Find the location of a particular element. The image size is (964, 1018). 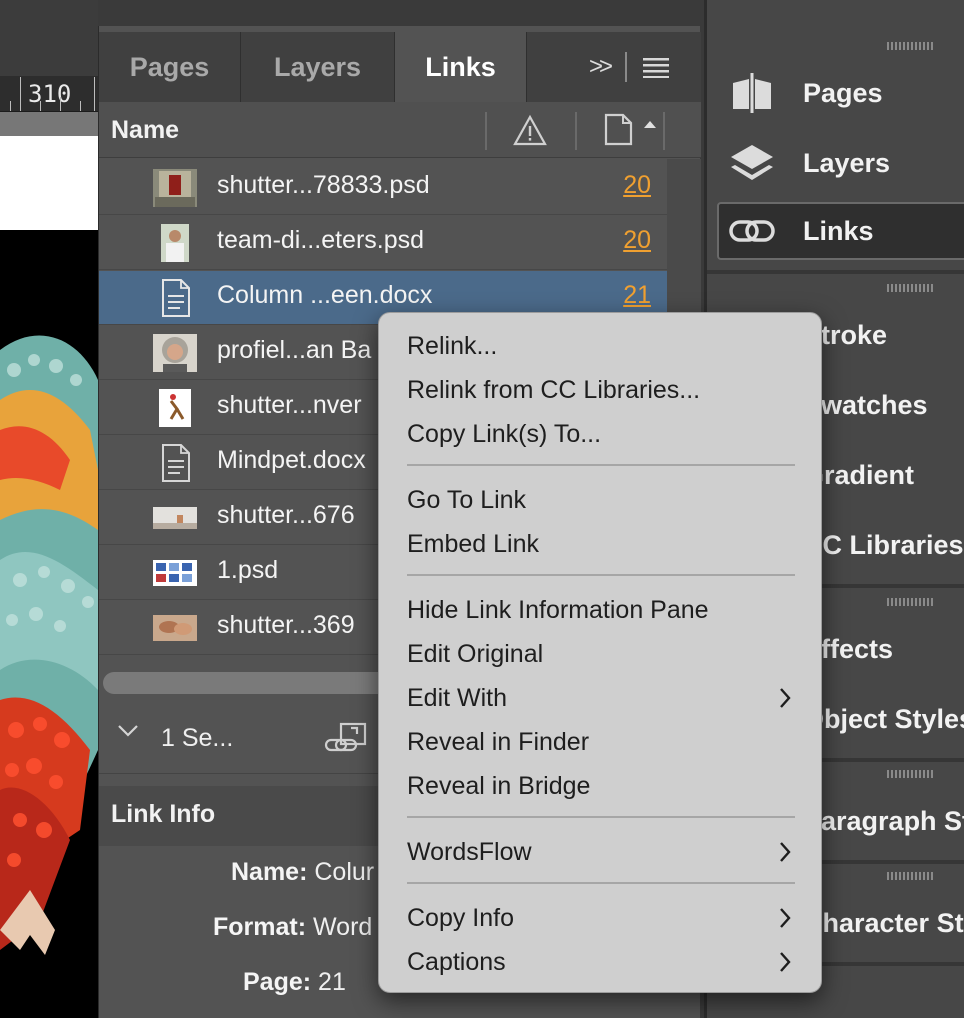

link-info-name: Name: Colur is located at coordinates (302, 872).